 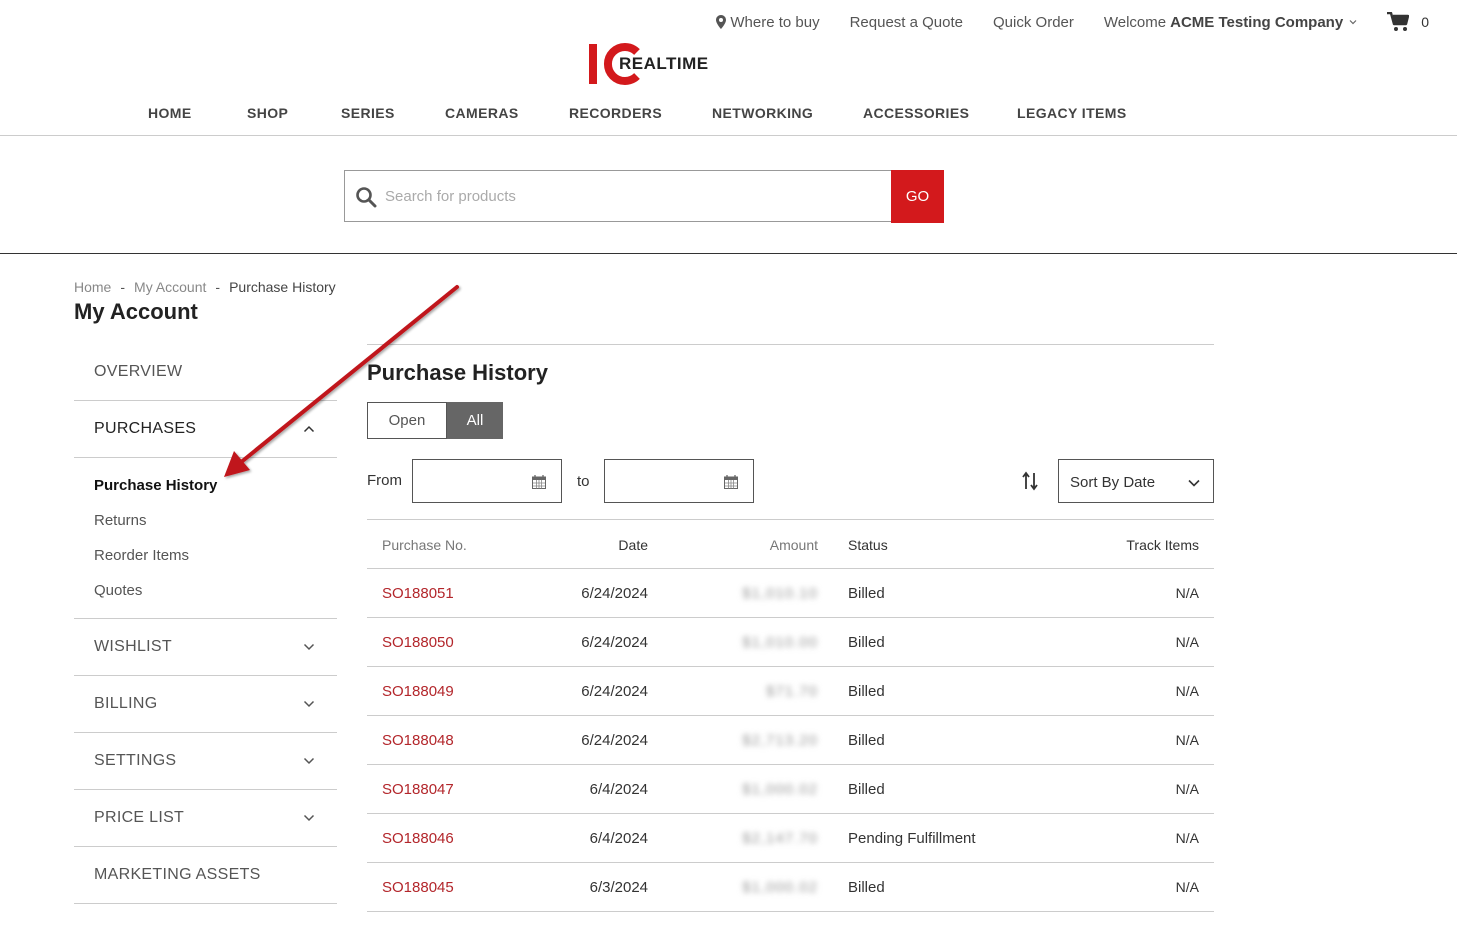 What do you see at coordinates (170, 287) in the screenshot?
I see `breadcrumb-my-account: My Account` at bounding box center [170, 287].